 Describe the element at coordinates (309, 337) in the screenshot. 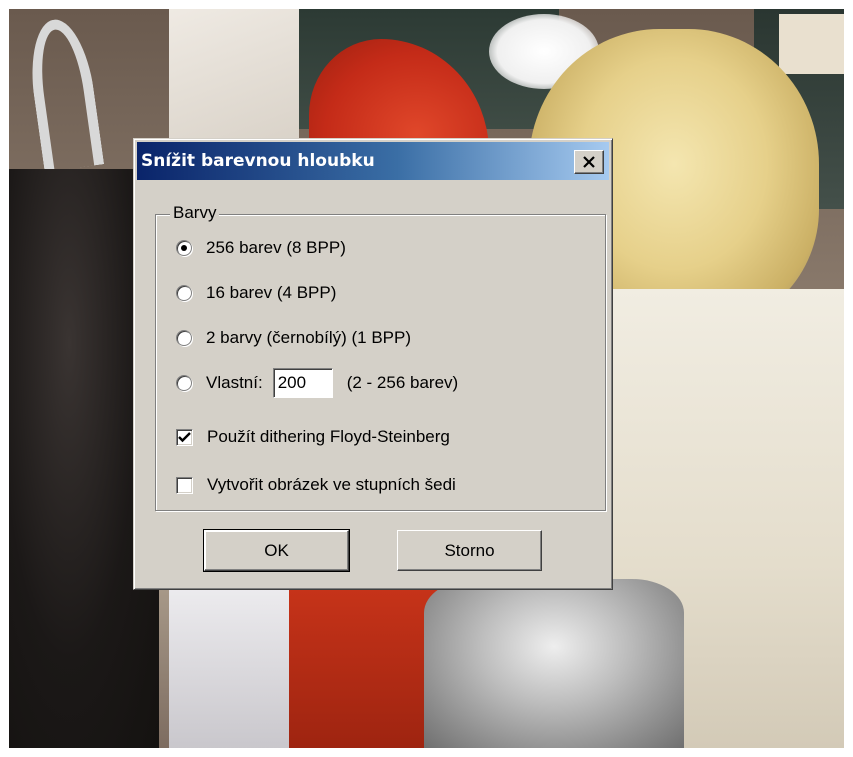

I see `option-2-colors-label: 2 barvy (černobílý) (1 BPP)` at that location.